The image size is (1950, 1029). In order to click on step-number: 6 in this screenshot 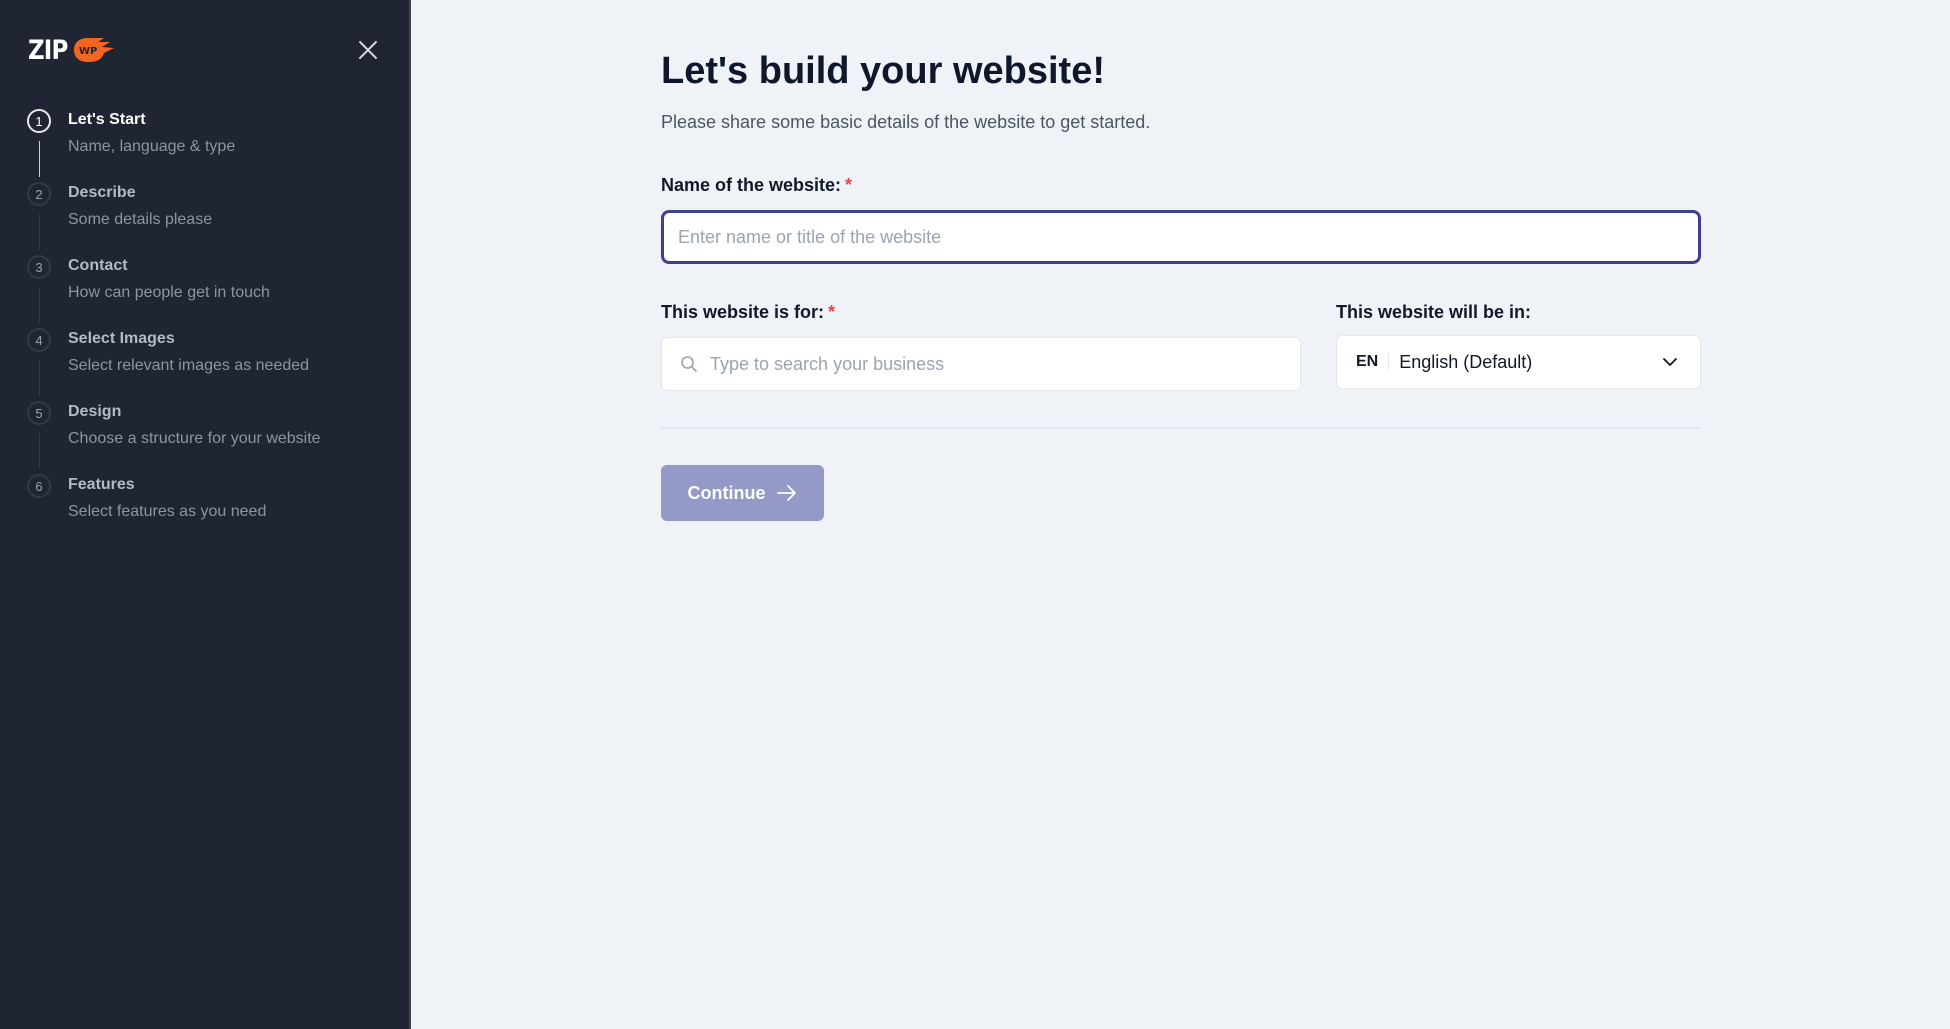, I will do `click(39, 486)`.